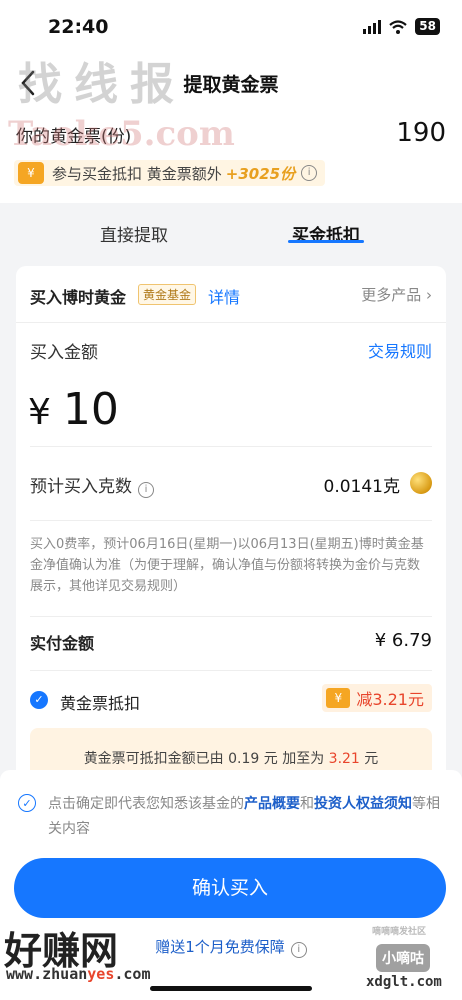 Image resolution: width=462 pixels, height=1000 pixels. Describe the element at coordinates (361, 487) in the screenshot. I see `grams-value: 0.0141克` at that location.